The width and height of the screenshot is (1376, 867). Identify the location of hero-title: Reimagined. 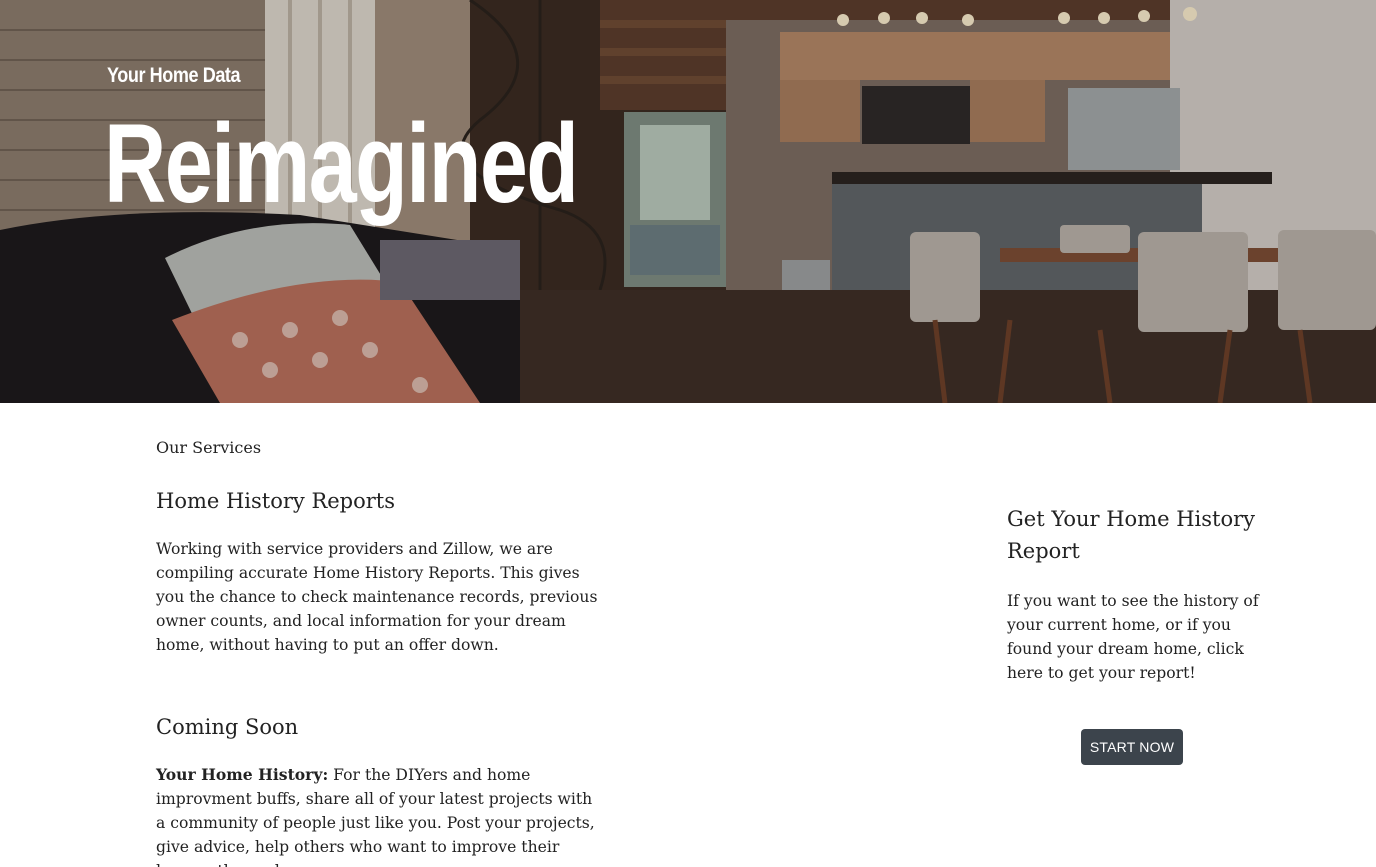
(341, 163).